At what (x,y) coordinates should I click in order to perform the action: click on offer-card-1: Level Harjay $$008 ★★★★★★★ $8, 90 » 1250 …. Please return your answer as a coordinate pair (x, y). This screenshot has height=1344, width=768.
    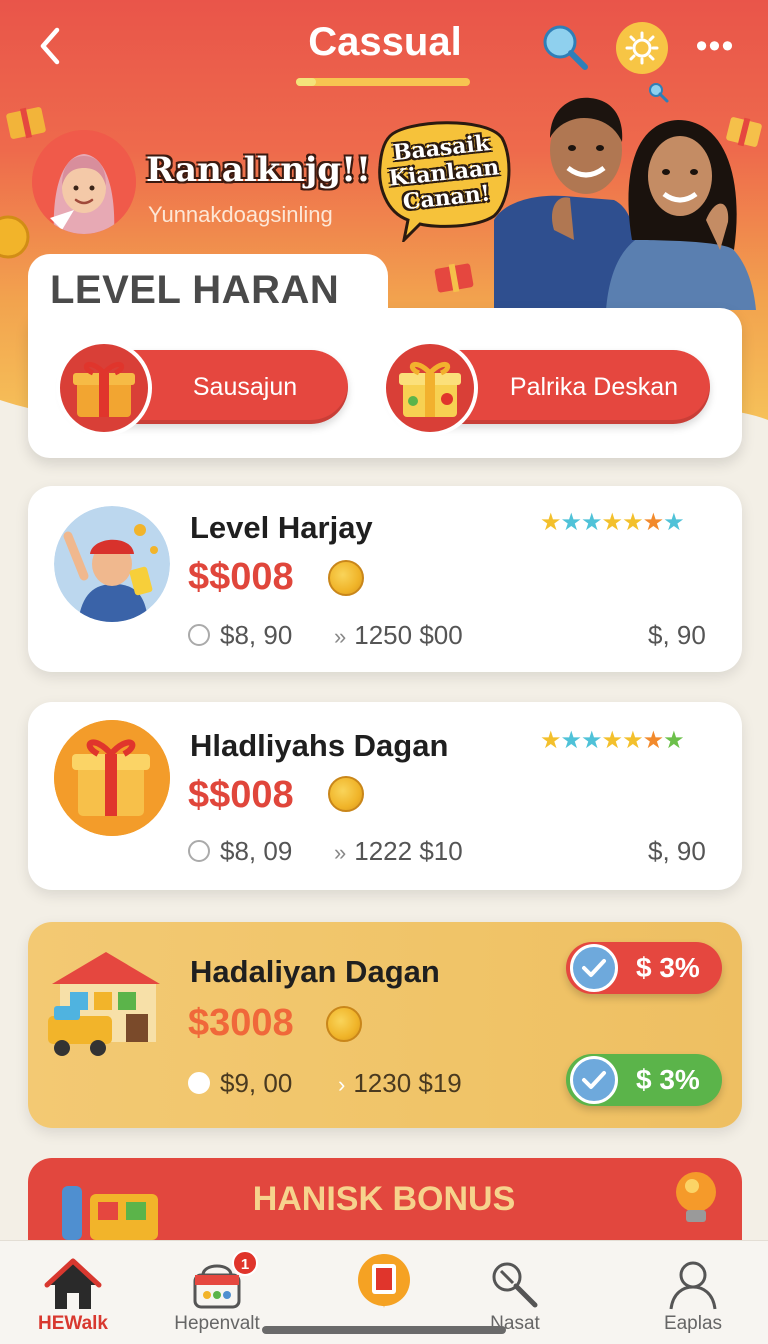
    Looking at the image, I should click on (385, 579).